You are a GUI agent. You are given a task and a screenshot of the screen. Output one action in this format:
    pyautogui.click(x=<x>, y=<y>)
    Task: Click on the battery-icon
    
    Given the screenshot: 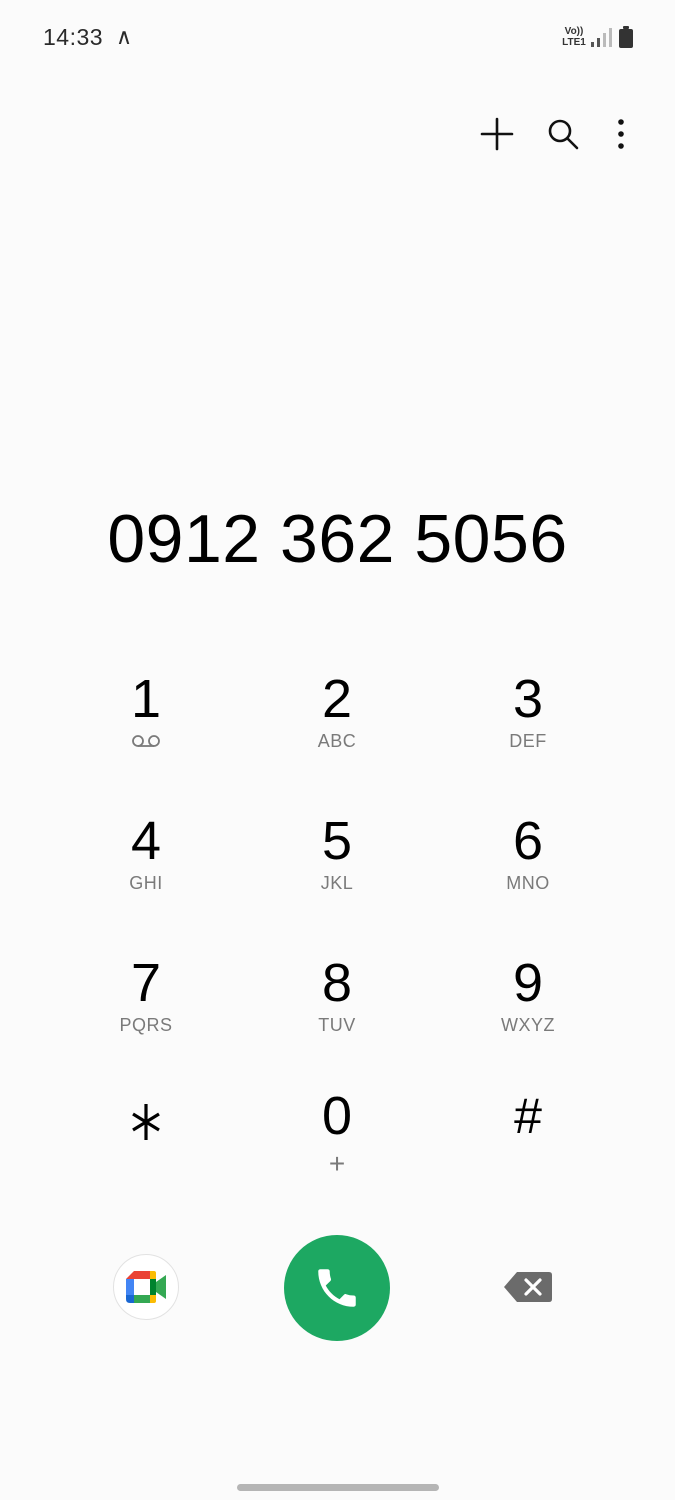 What is the action you would take?
    pyautogui.click(x=626, y=37)
    